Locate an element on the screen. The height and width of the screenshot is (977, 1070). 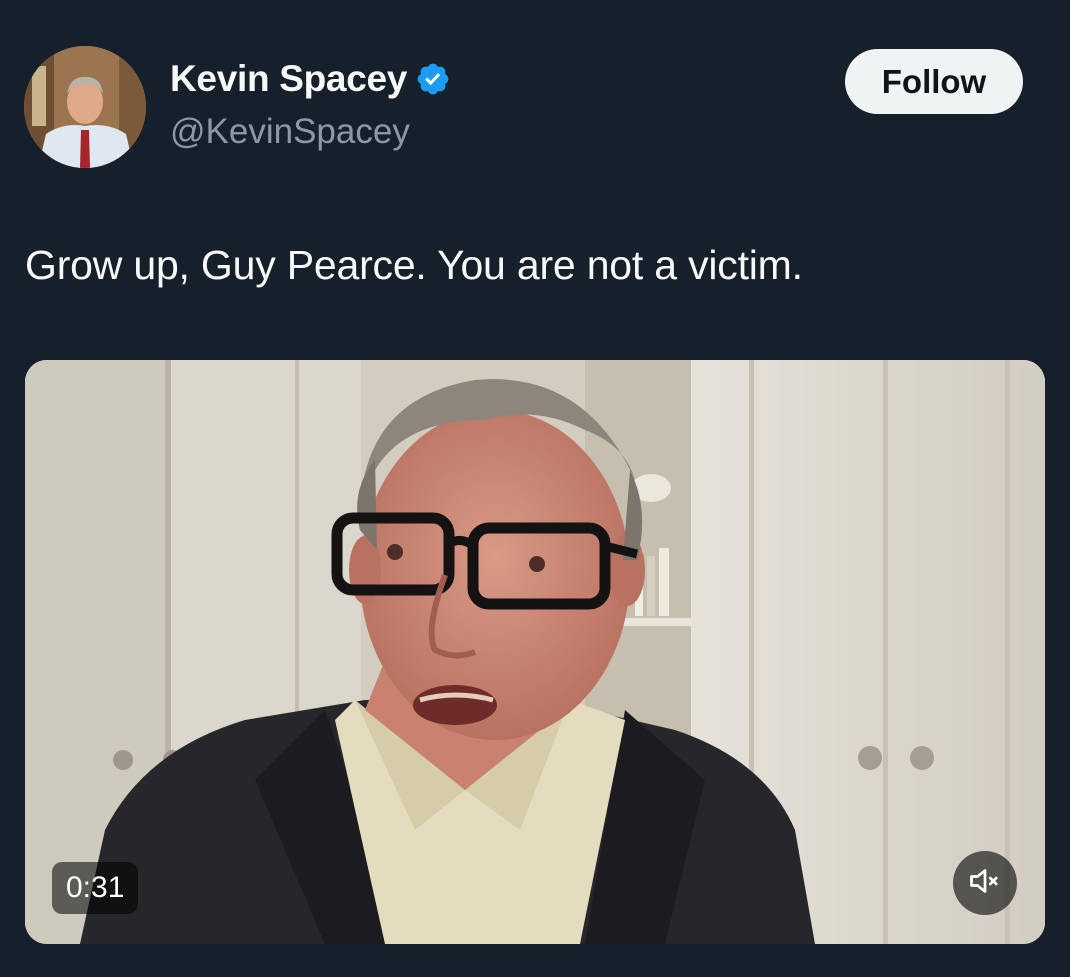
video-duration: 0:31 is located at coordinates (95, 888).